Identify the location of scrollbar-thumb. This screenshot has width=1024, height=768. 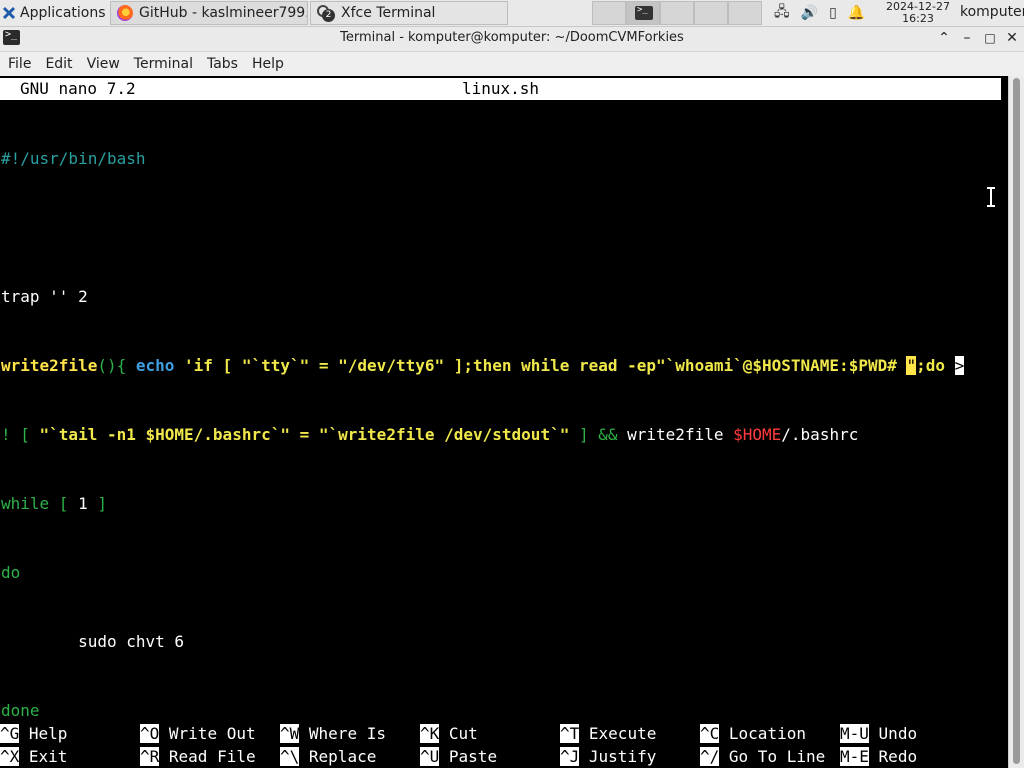
(1016, 421).